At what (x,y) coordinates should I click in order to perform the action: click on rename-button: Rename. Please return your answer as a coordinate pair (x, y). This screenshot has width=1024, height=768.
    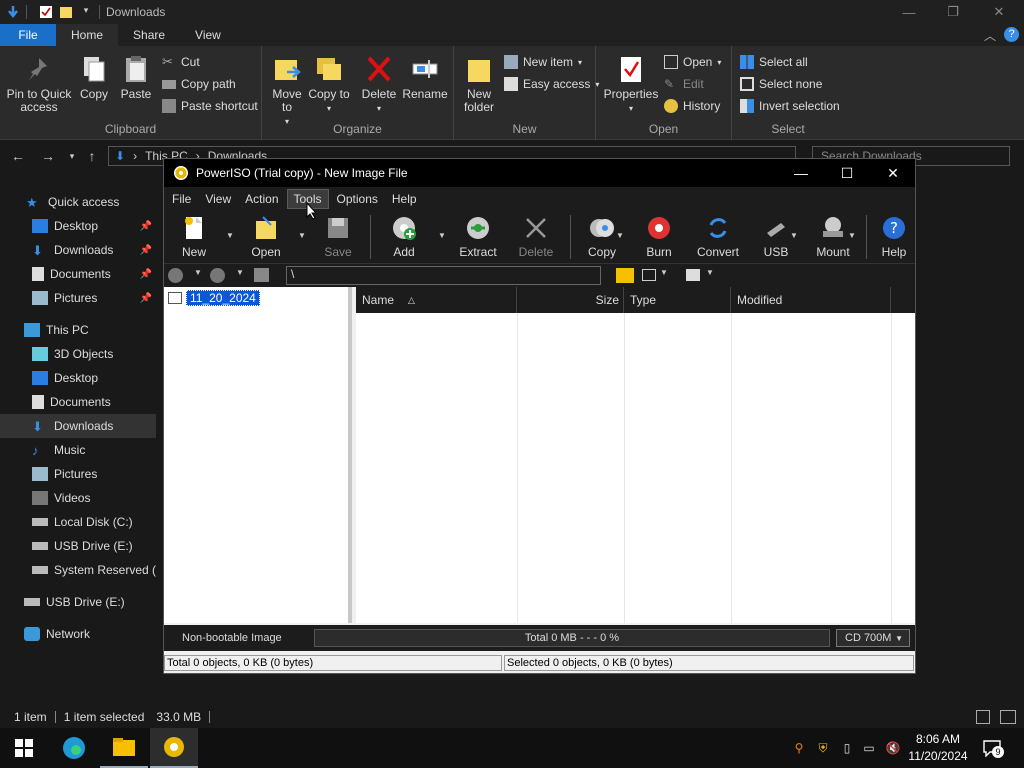
    Looking at the image, I should click on (425, 77).